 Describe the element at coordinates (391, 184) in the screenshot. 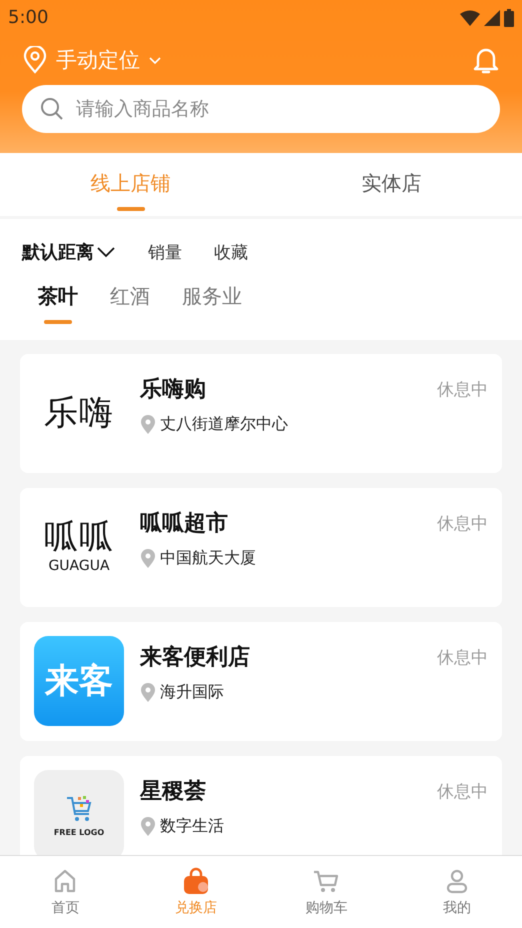

I see `store-tab: 实体店` at that location.